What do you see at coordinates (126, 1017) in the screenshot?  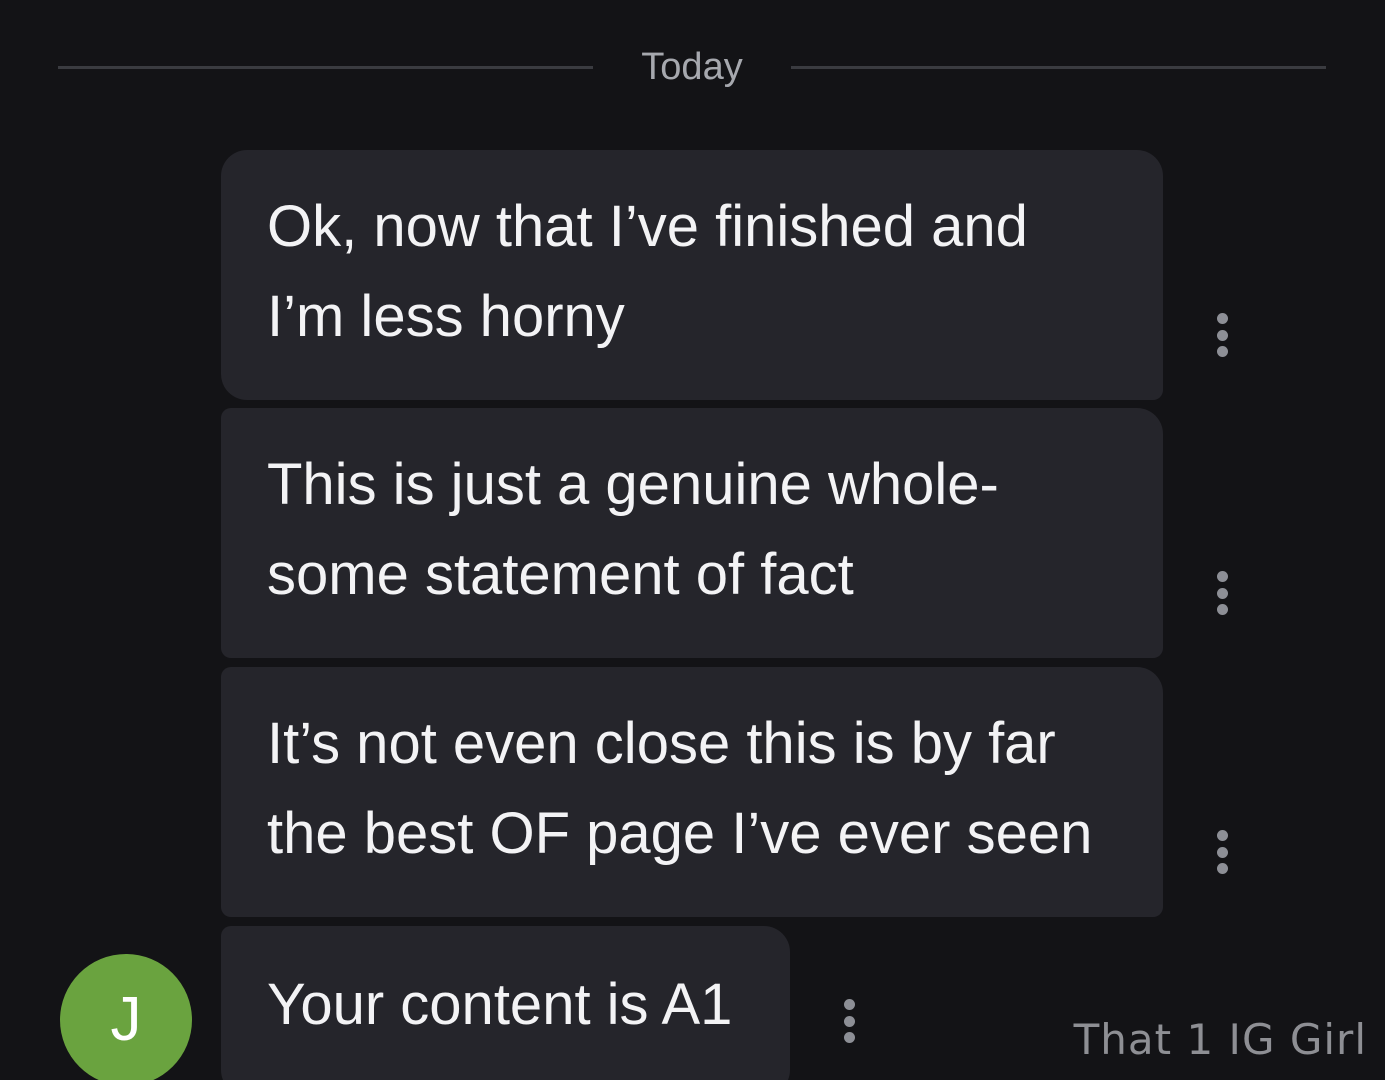 I see `avatar: J` at bounding box center [126, 1017].